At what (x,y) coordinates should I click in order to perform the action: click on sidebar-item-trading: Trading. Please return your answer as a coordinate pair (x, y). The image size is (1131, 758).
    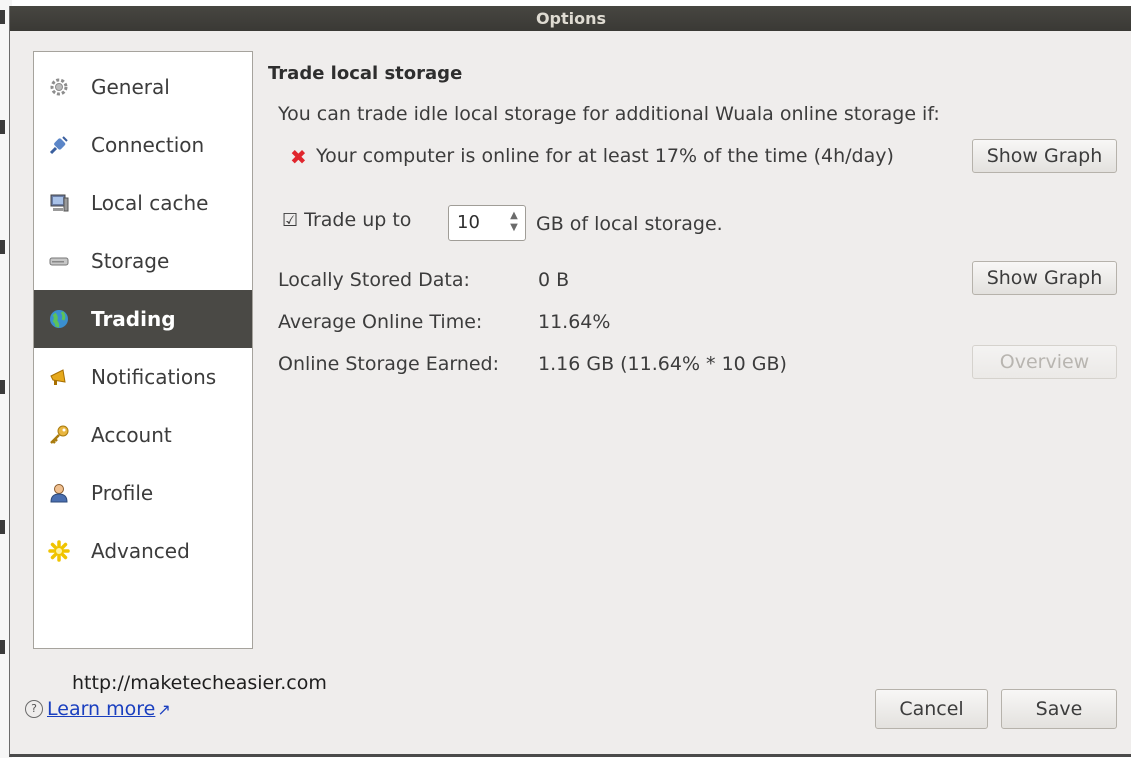
    Looking at the image, I should click on (143, 319).